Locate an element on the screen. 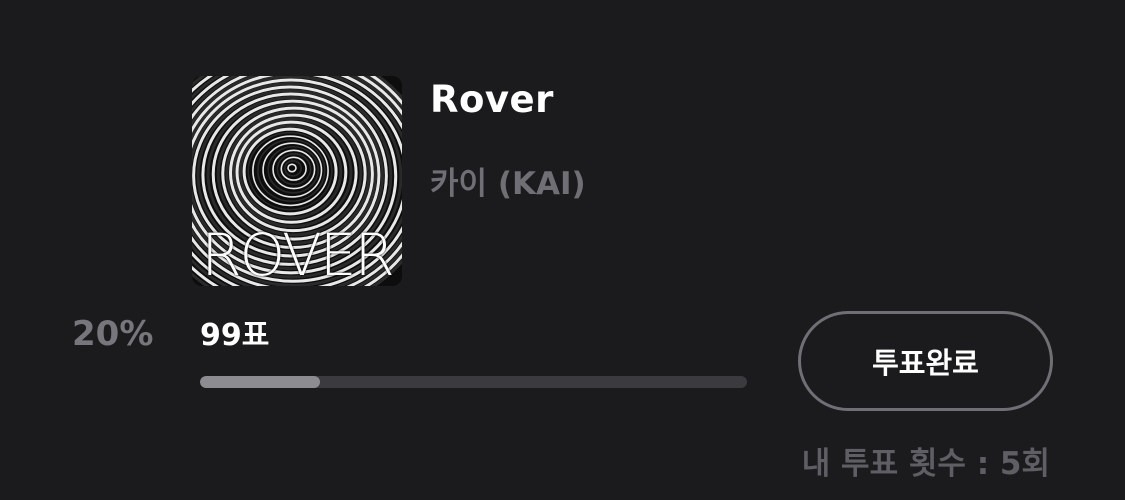 Image resolution: width=1125 pixels, height=500 pixels. vote-progress-fill is located at coordinates (260, 382).